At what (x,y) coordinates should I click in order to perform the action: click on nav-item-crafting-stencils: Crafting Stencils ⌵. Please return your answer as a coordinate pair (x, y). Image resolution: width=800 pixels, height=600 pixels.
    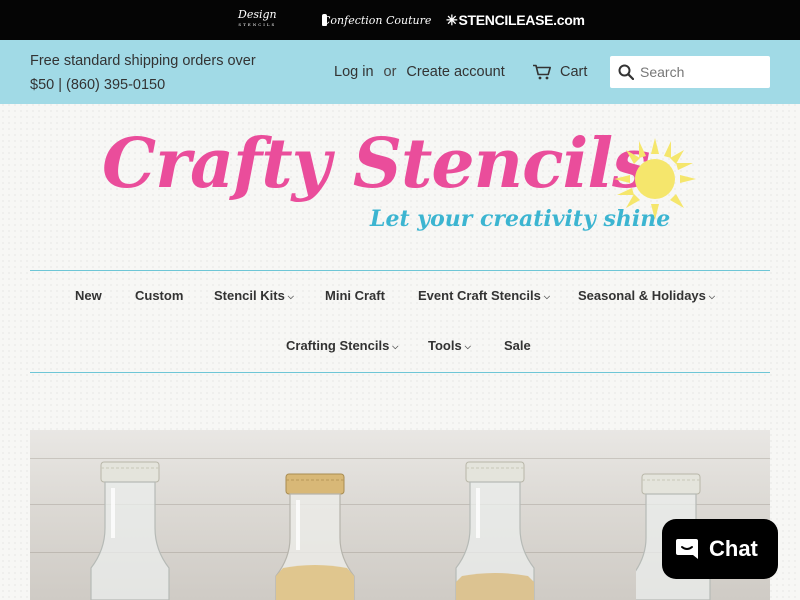
    Looking at the image, I should click on (342, 346).